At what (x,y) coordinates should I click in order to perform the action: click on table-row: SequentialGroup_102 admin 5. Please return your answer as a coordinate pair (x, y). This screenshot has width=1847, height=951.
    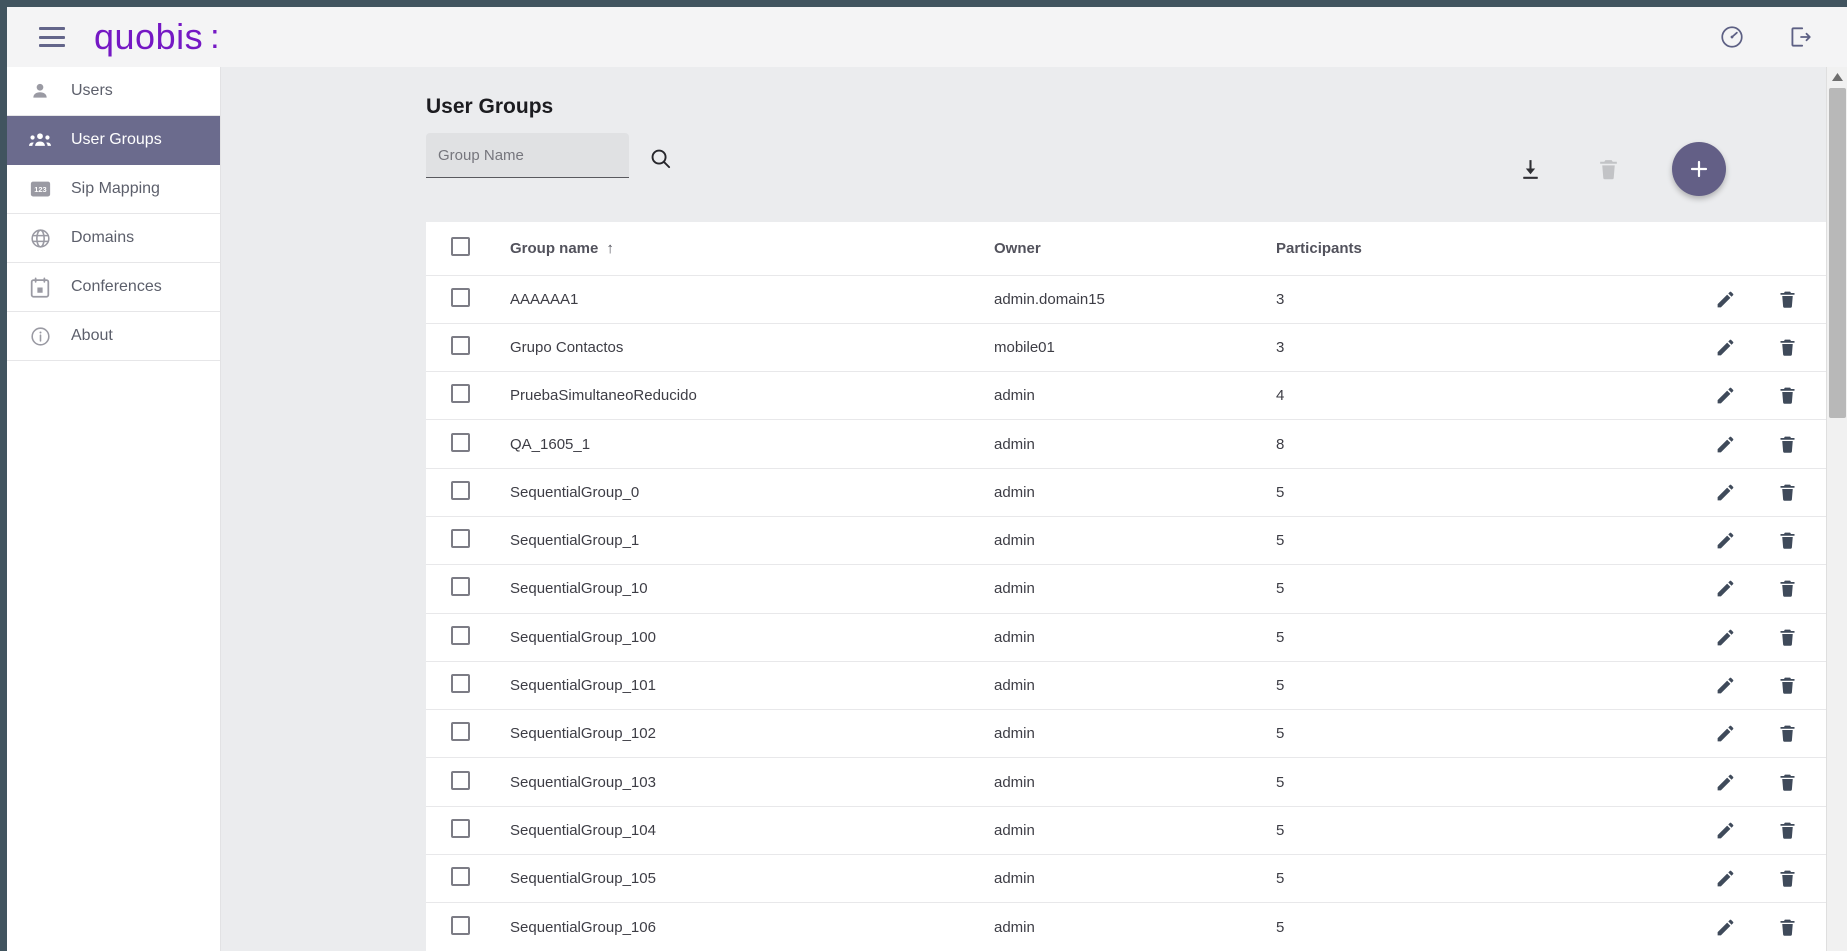
    Looking at the image, I should click on (1126, 734).